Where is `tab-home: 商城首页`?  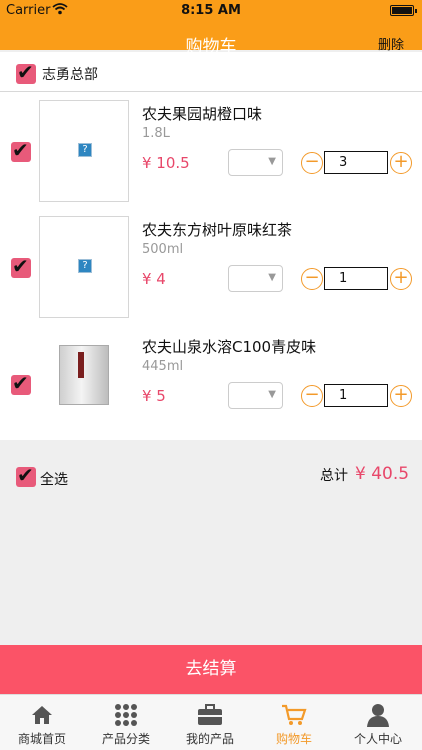 tab-home: 商城首页 is located at coordinates (42, 722).